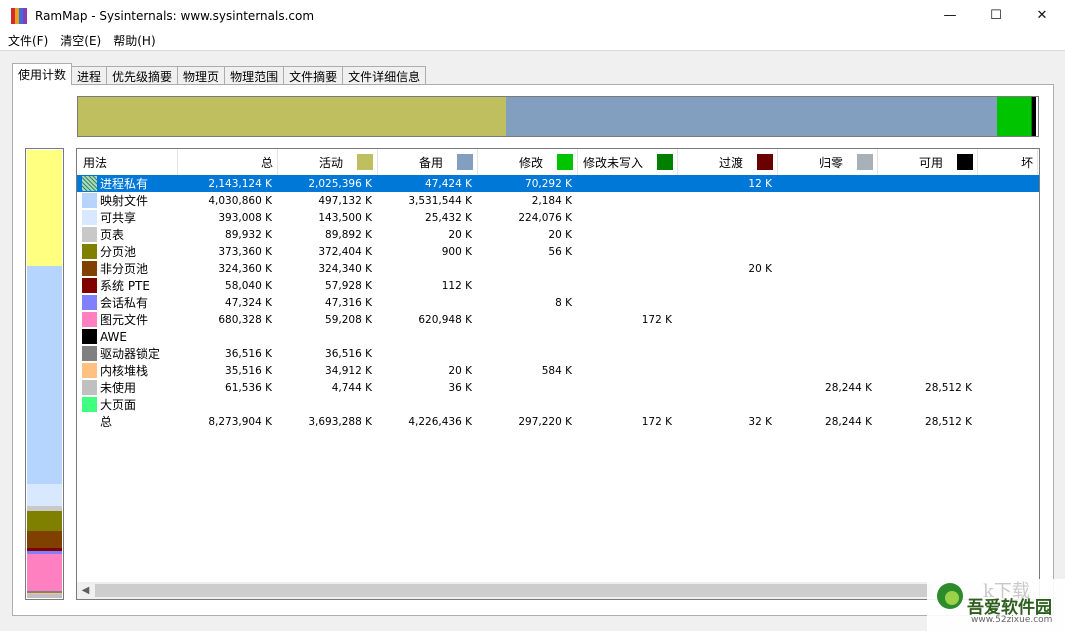 The width and height of the screenshot is (1065, 631). Describe the element at coordinates (996, 15) in the screenshot. I see `maximize-button: ☐` at that location.